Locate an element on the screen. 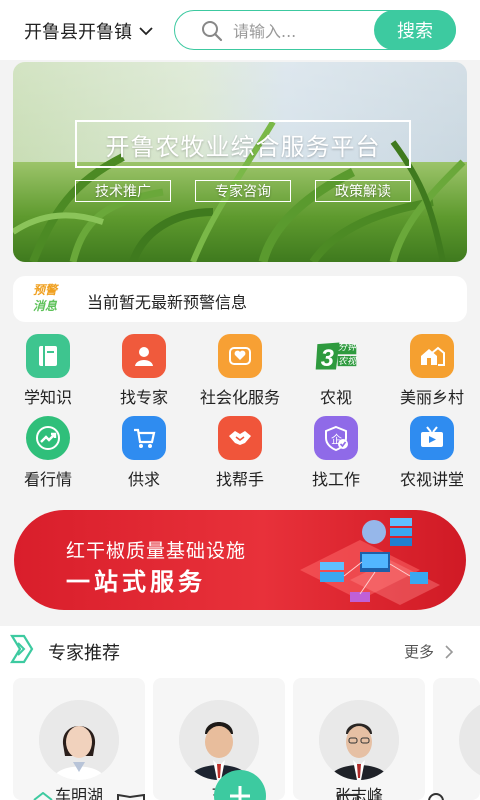 This screenshot has width=480, height=800. search-bar: 搜索 is located at coordinates (315, 30).